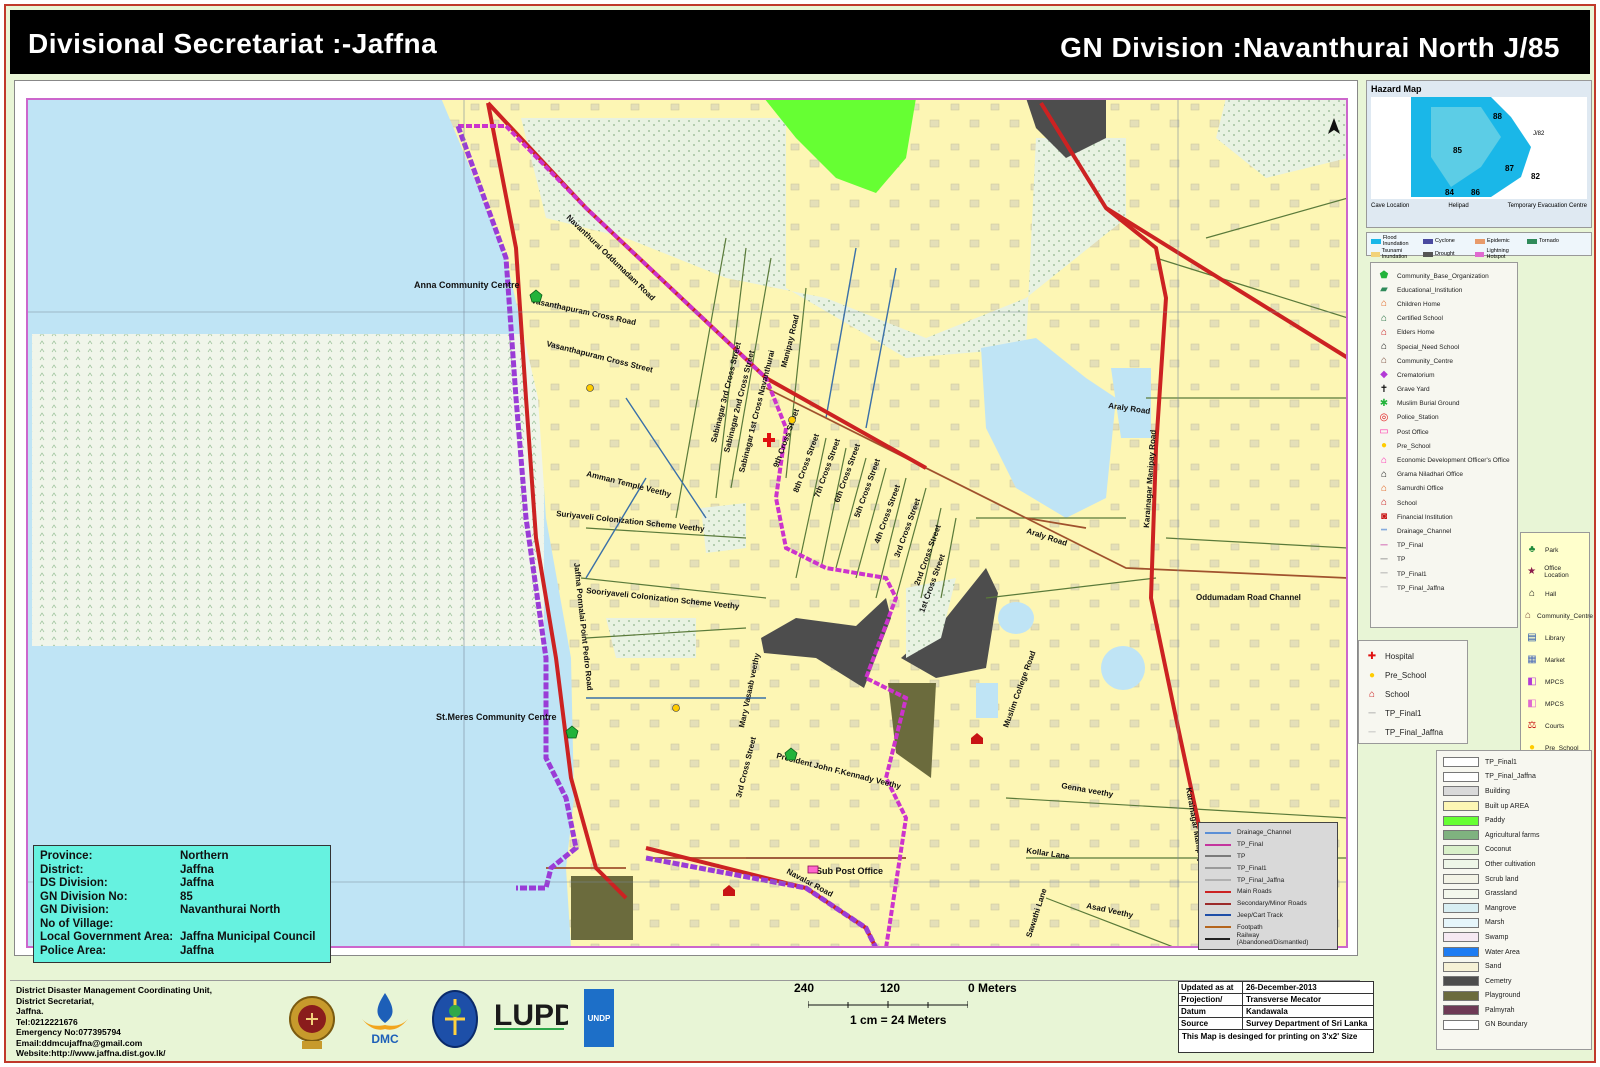  I want to click on contact-line: Emergency No:077395794, so click(68, 1032).